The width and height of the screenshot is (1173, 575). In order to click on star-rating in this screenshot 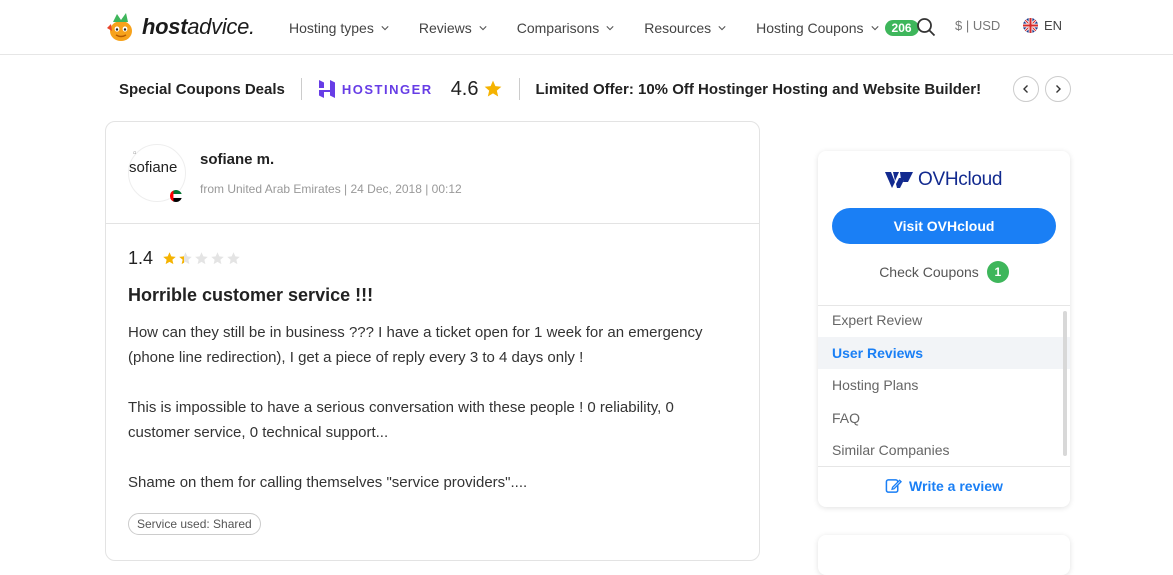, I will do `click(202, 258)`.